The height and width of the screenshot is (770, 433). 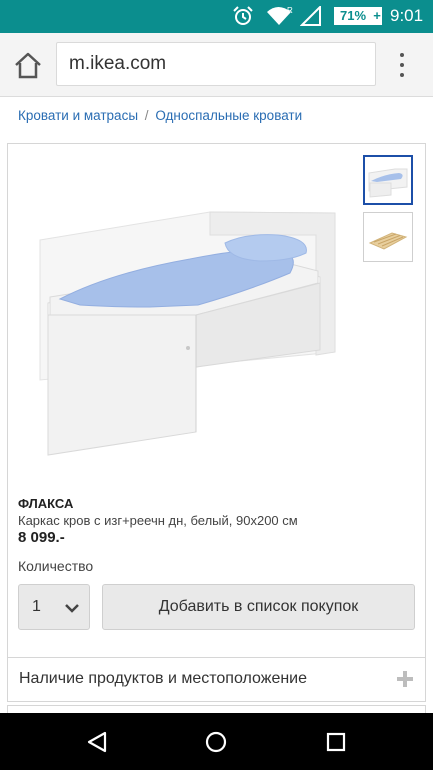 What do you see at coordinates (72, 608) in the screenshot?
I see `chevron-down-icon` at bounding box center [72, 608].